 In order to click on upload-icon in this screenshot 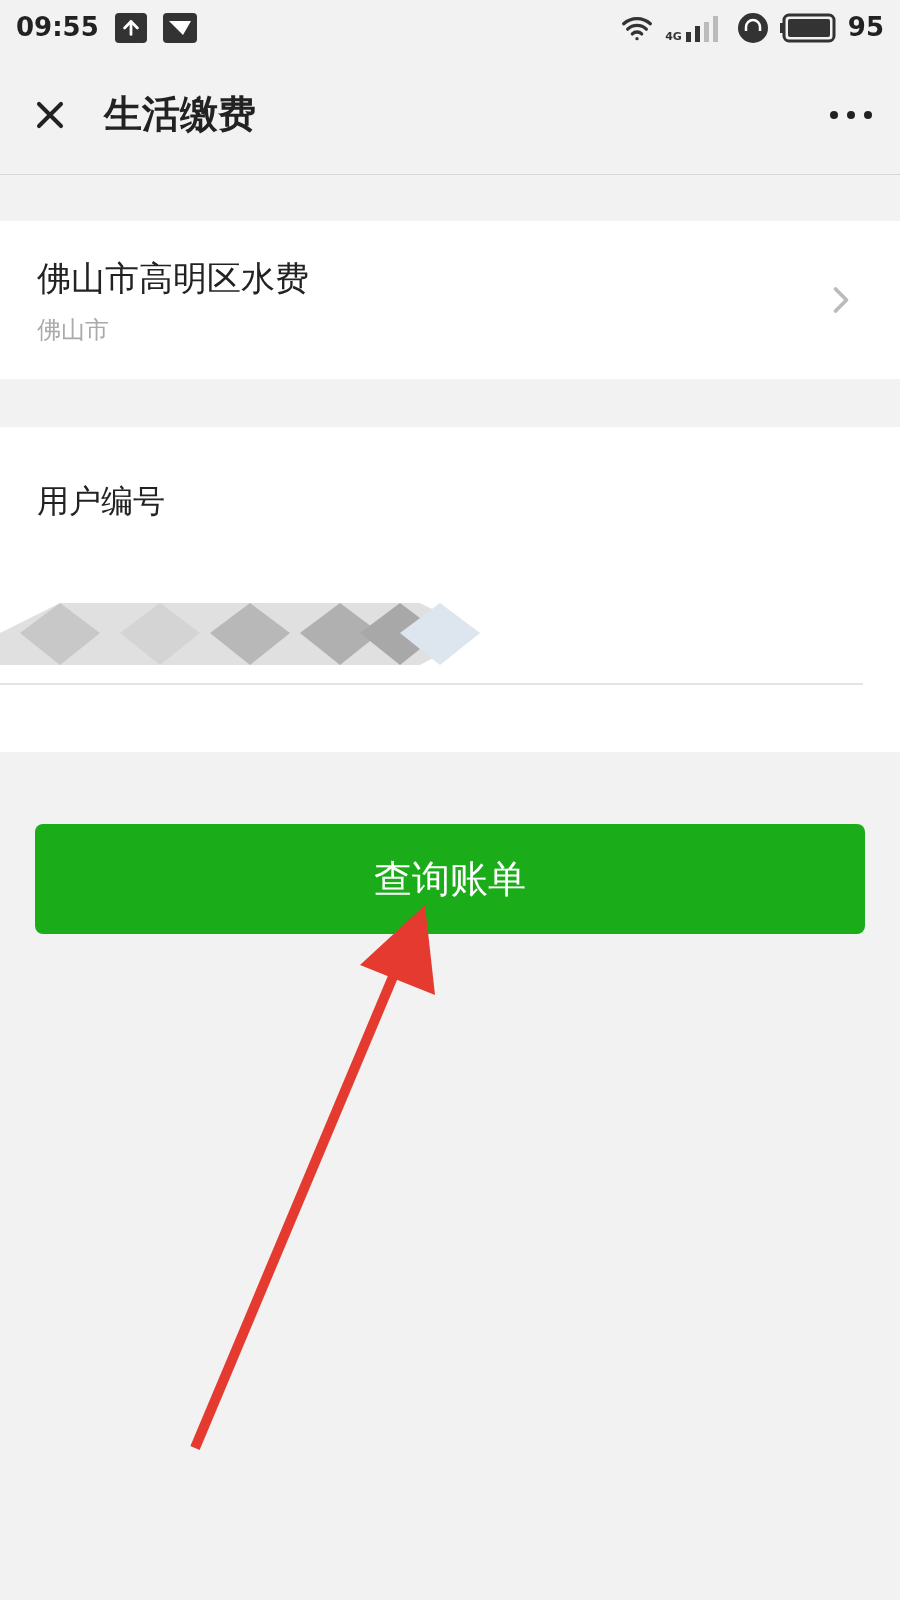, I will do `click(130, 27)`.